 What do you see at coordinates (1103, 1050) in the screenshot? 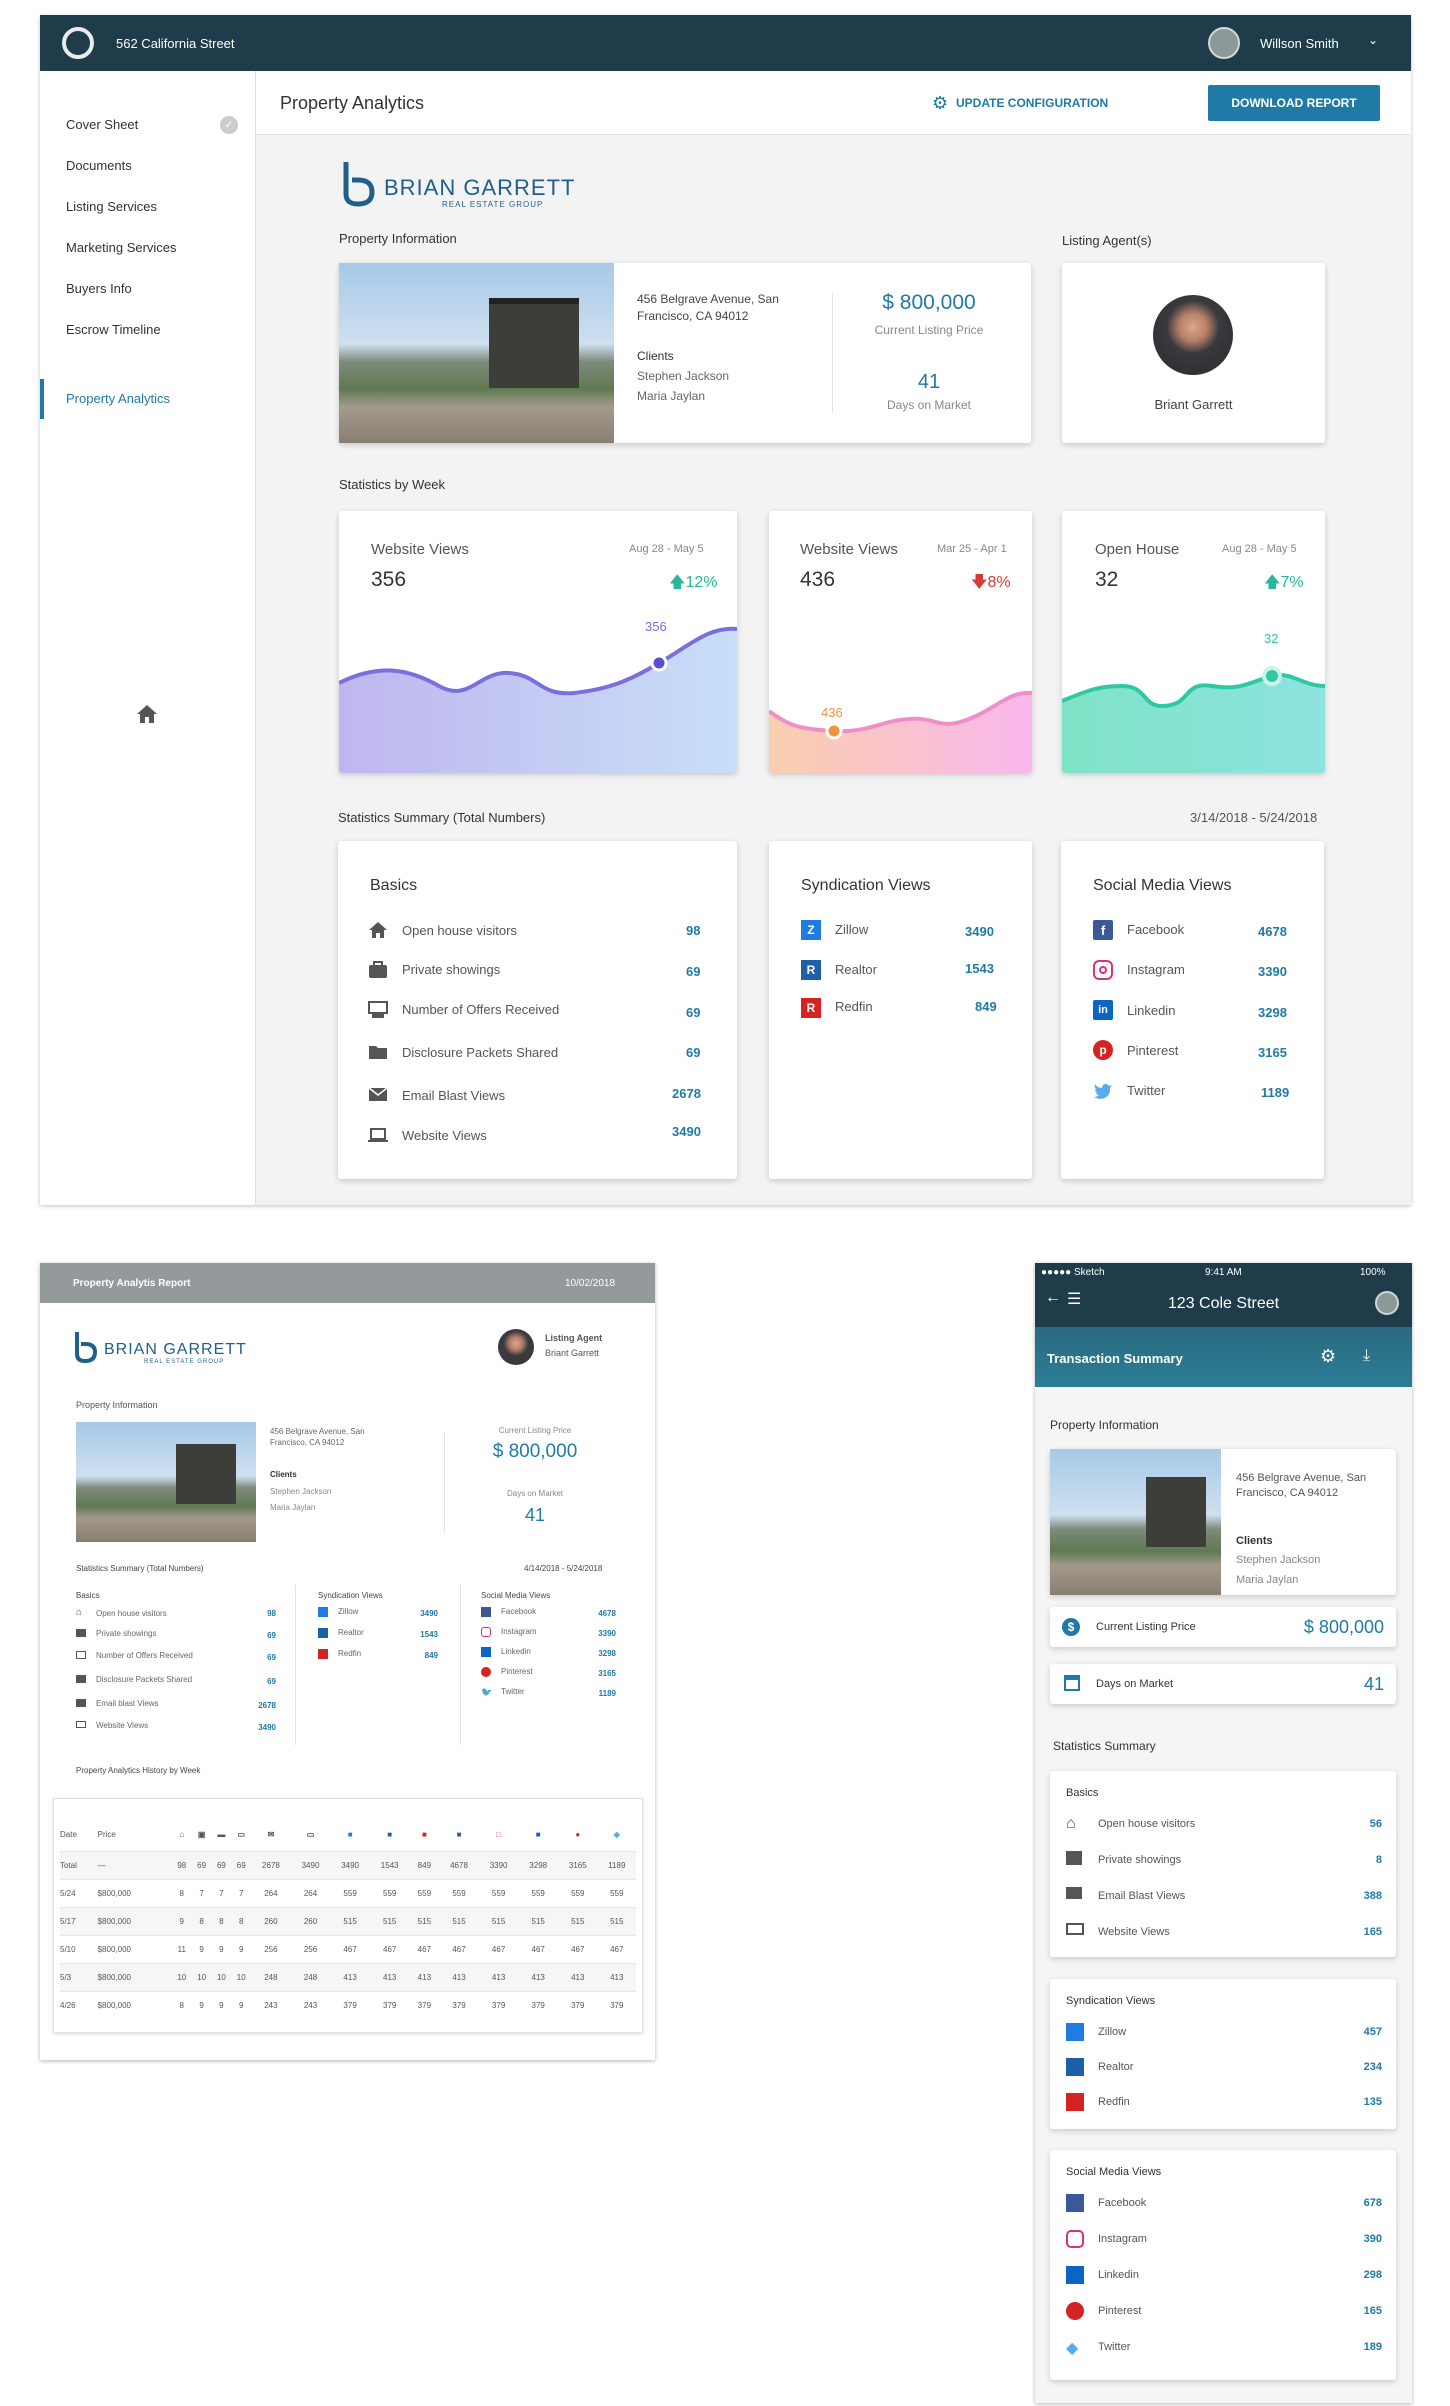
I see `pinterest-icon: p` at bounding box center [1103, 1050].